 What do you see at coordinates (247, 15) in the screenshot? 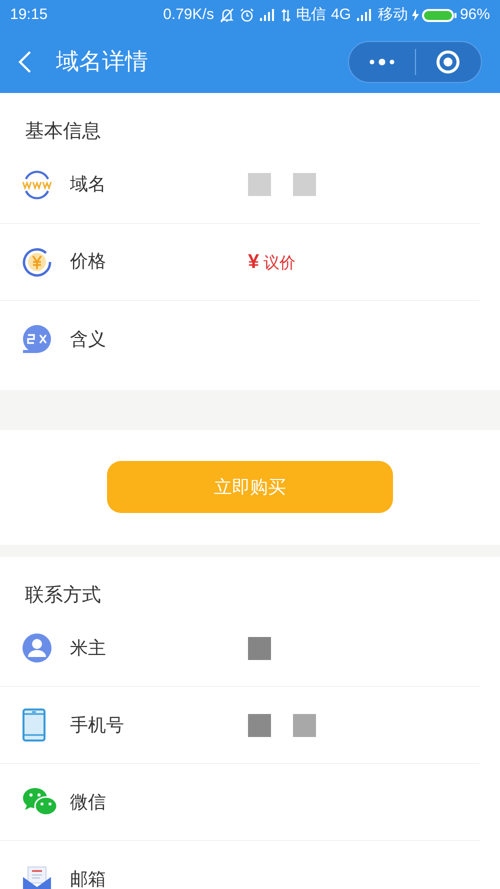
I see `alarm-icon` at bounding box center [247, 15].